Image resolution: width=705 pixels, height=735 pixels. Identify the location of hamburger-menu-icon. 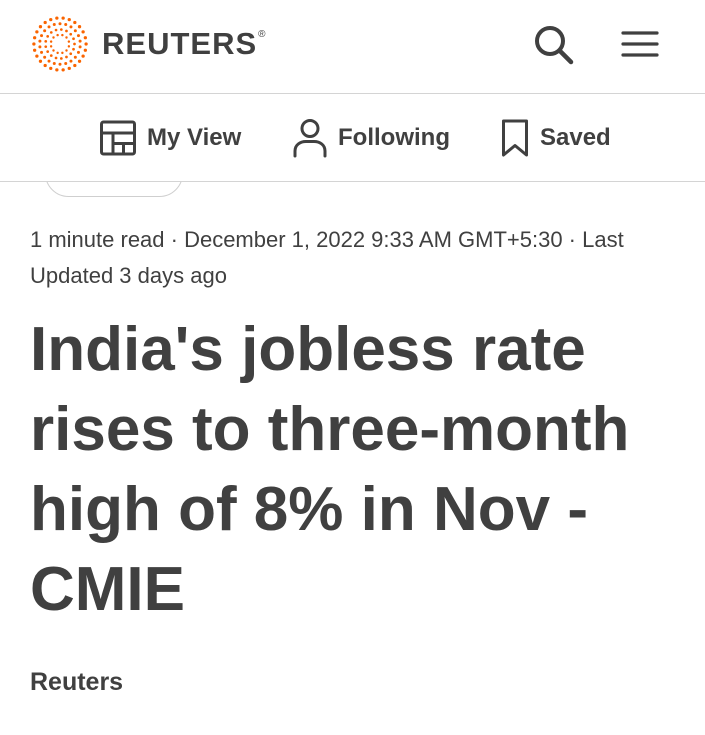
(640, 44).